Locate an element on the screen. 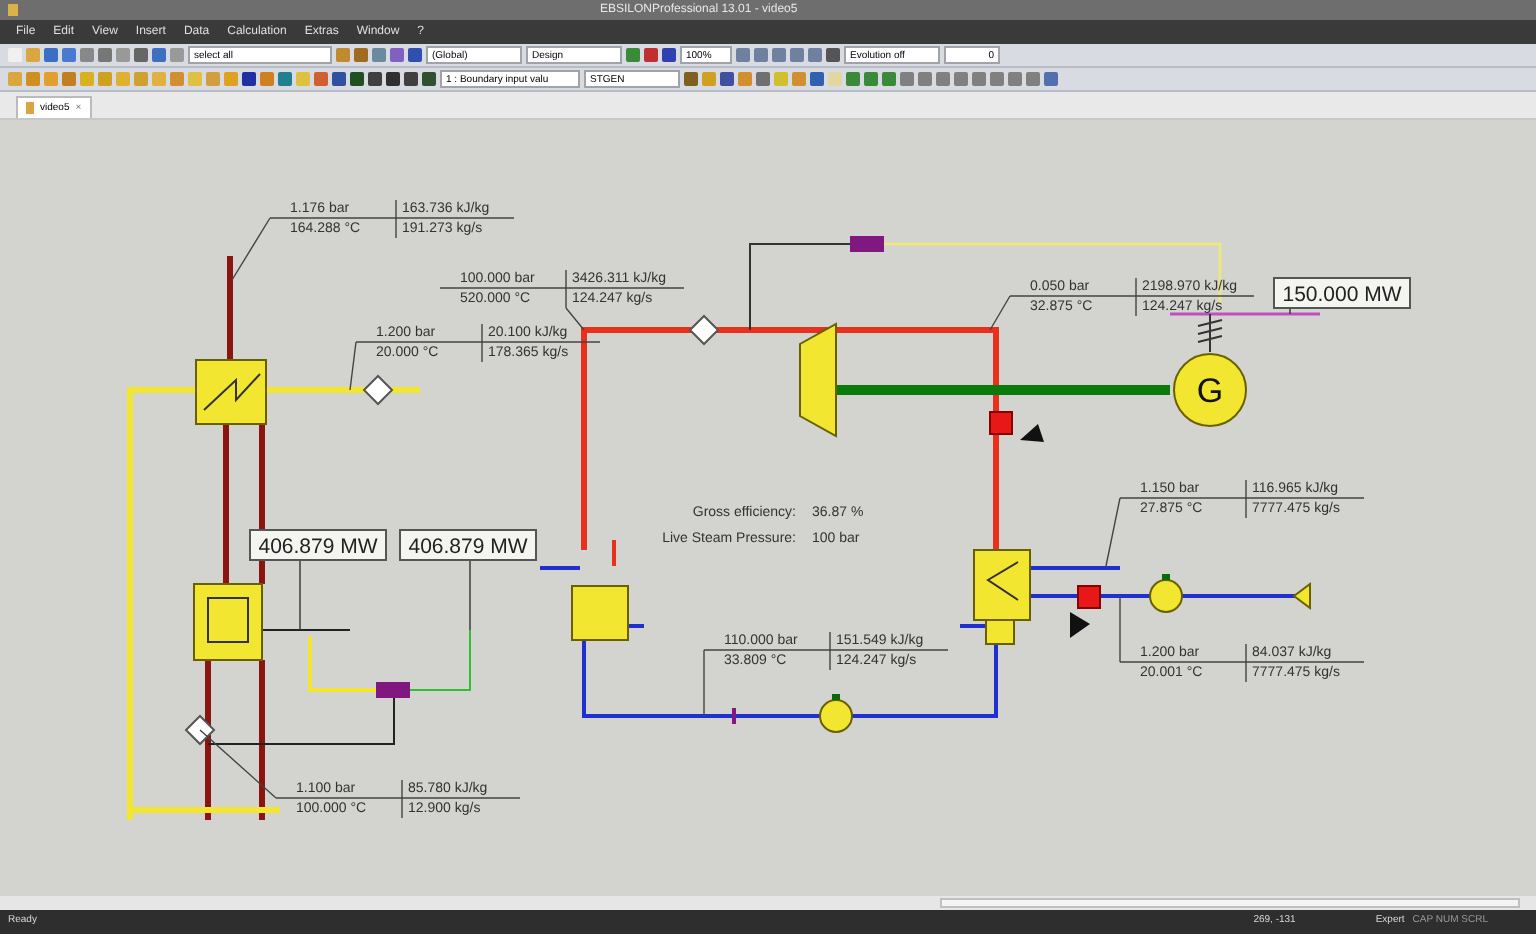 The height and width of the screenshot is (934, 1536). fuel-line is located at coordinates (342, 664).